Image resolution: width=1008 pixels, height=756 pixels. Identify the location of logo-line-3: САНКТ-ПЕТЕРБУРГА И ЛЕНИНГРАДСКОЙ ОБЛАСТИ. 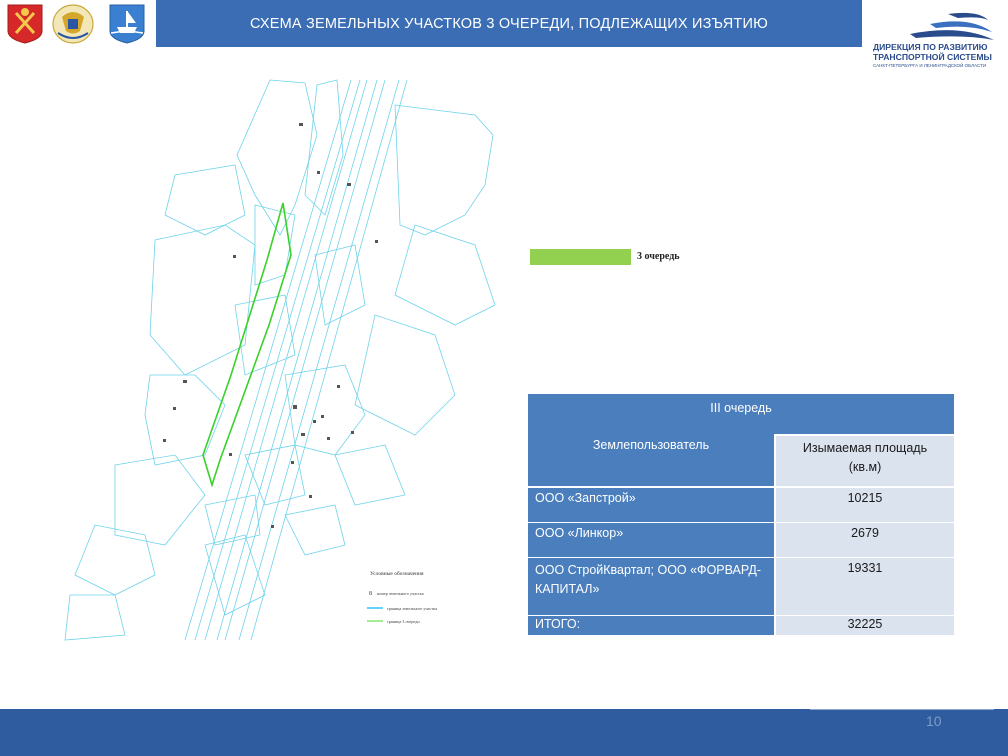
(930, 65).